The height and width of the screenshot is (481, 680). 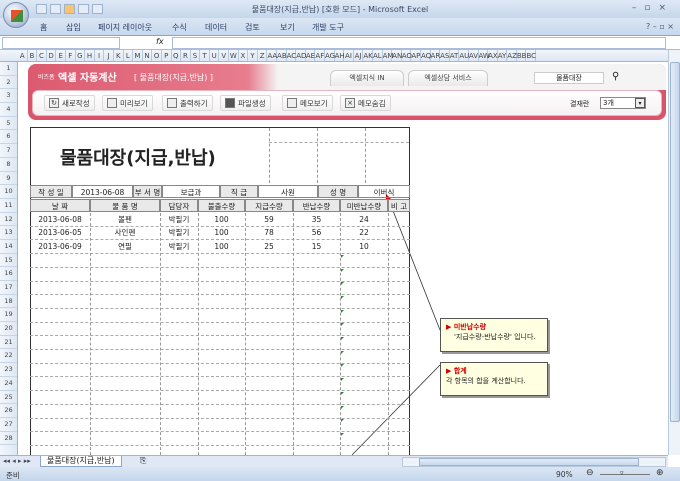 What do you see at coordinates (60, 219) in the screenshot?
I see `table-cell: 2013-06-08` at bounding box center [60, 219].